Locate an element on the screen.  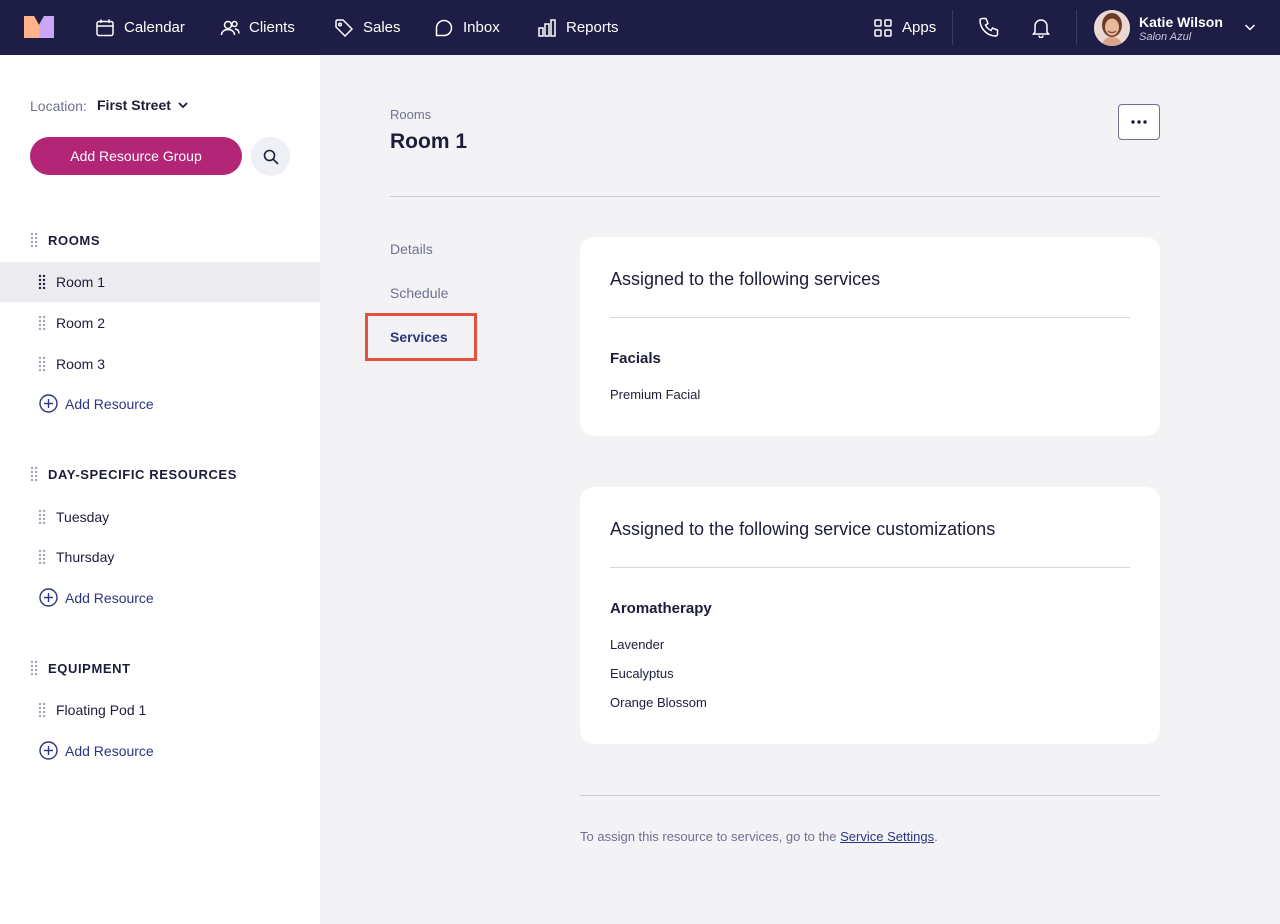
nav-clients-label: Clients is located at coordinates (272, 27).